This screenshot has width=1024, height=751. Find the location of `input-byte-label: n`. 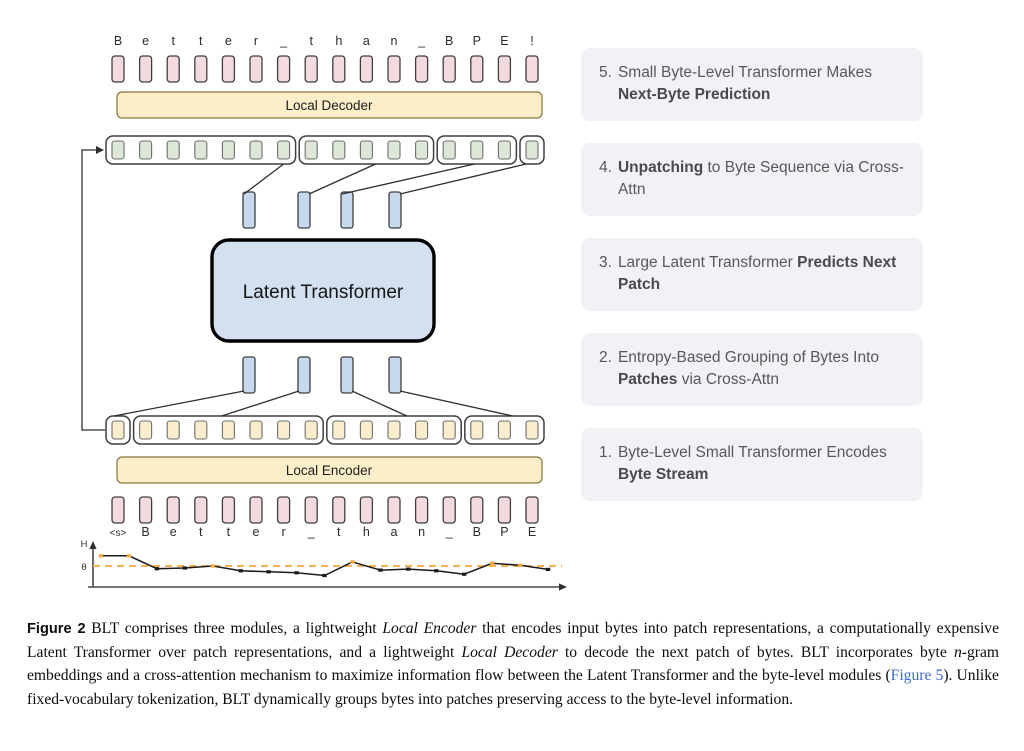

input-byte-label: n is located at coordinates (421, 532).